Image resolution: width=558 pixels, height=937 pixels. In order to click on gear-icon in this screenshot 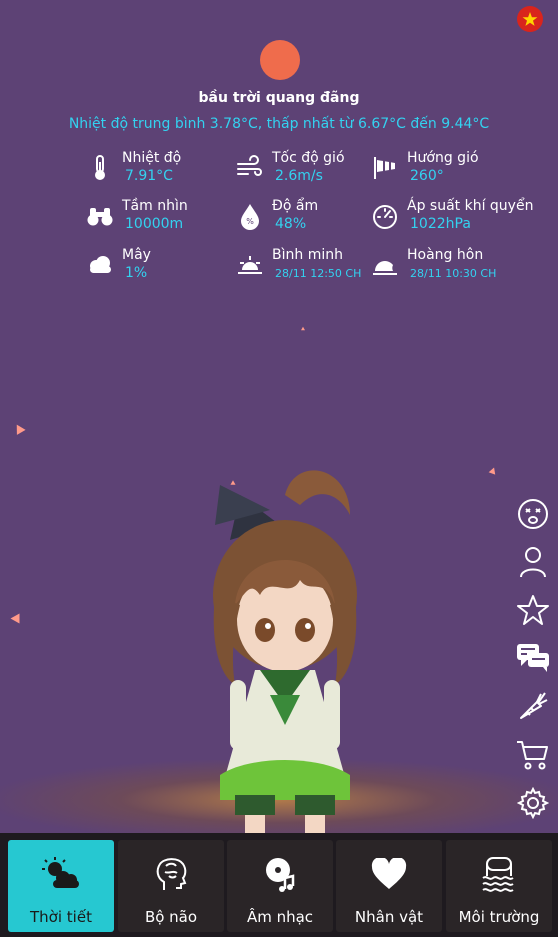, I will do `click(533, 803)`.